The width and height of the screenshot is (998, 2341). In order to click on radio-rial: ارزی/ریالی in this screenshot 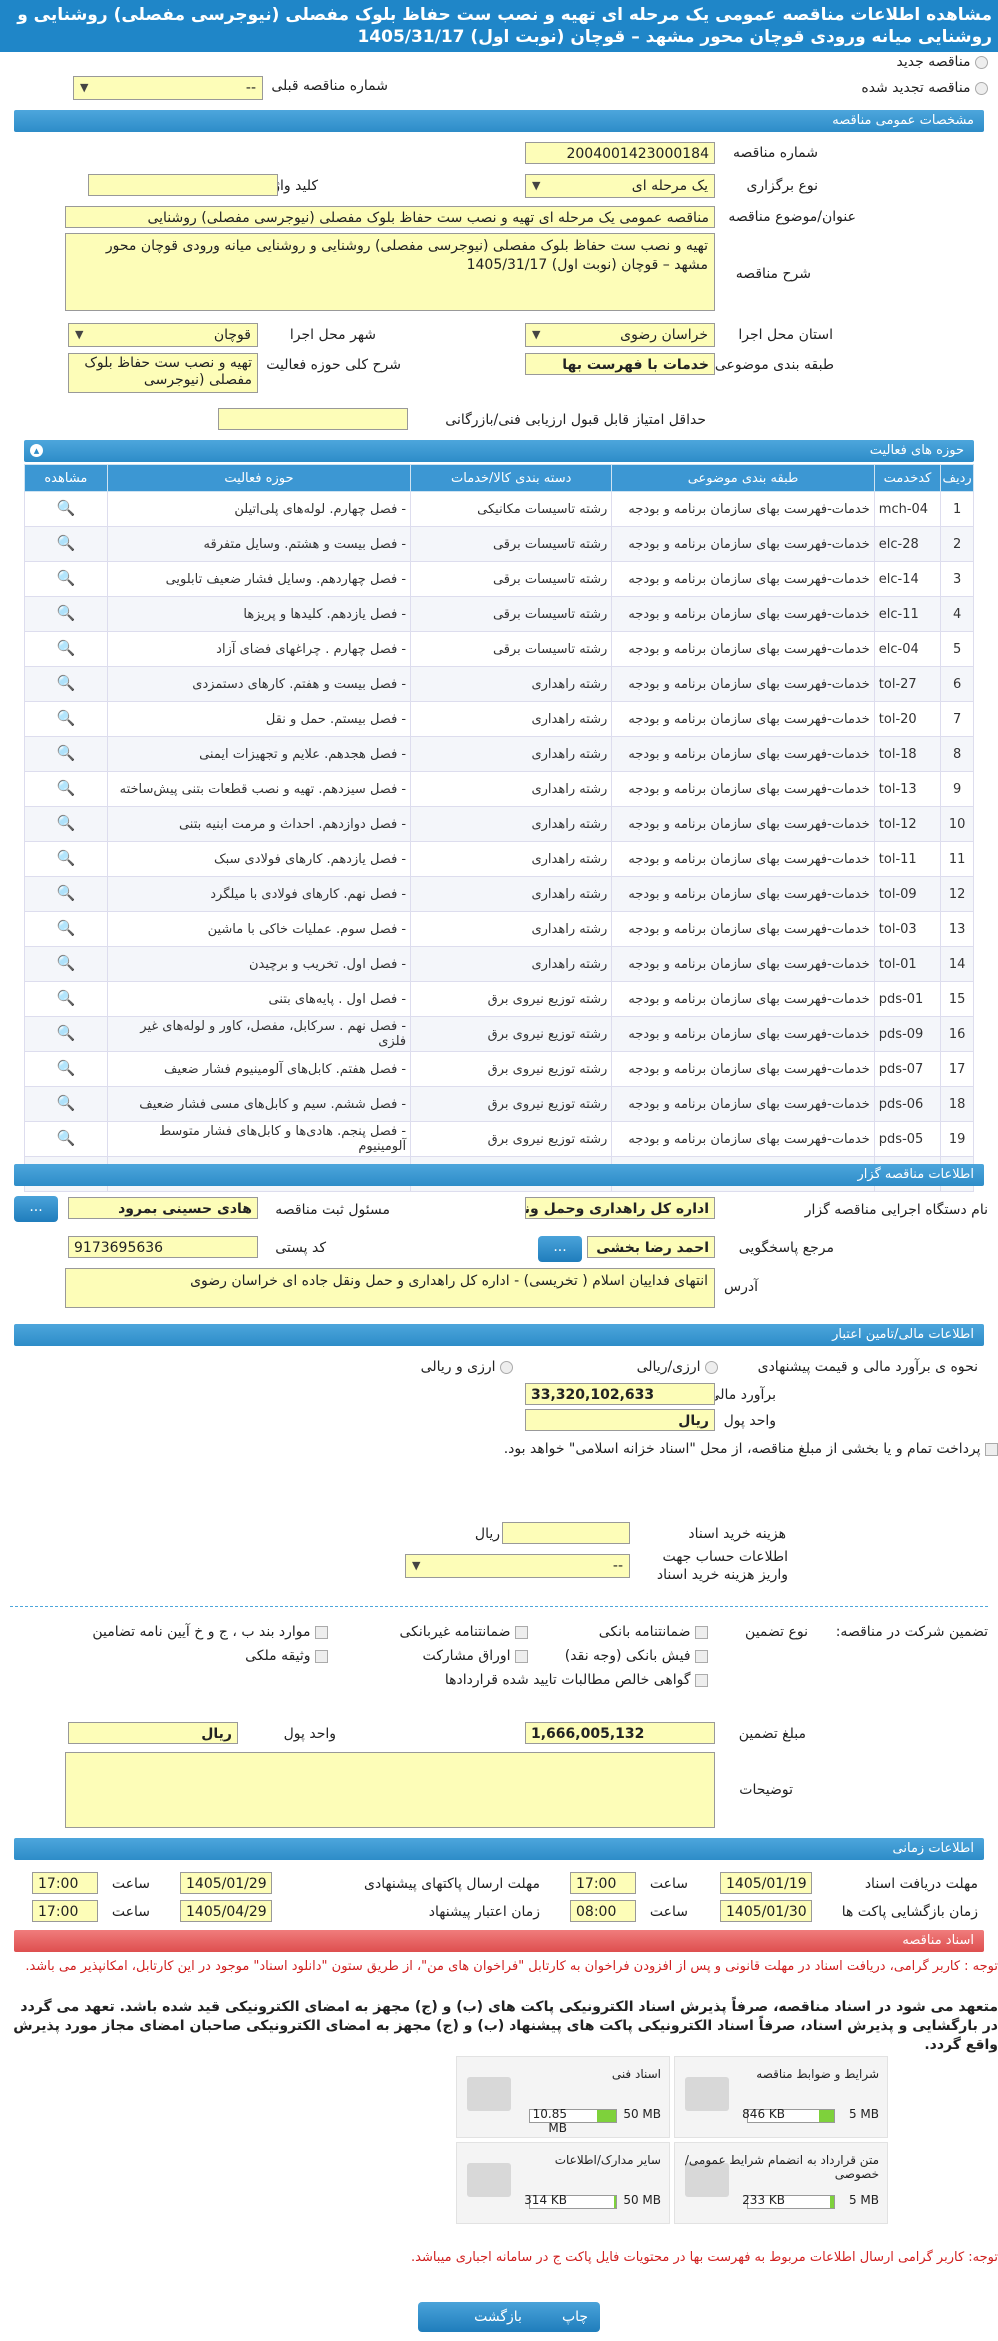, I will do `click(677, 1367)`.